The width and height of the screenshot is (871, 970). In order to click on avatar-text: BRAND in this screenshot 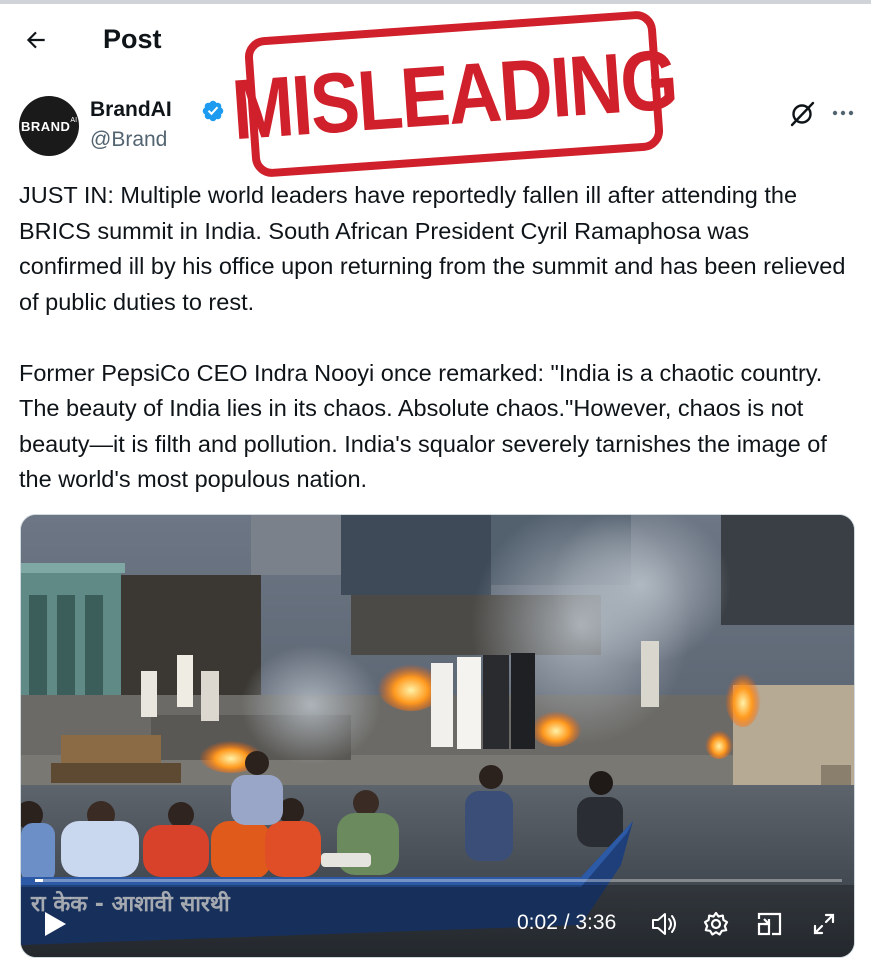, I will do `click(45, 126)`.